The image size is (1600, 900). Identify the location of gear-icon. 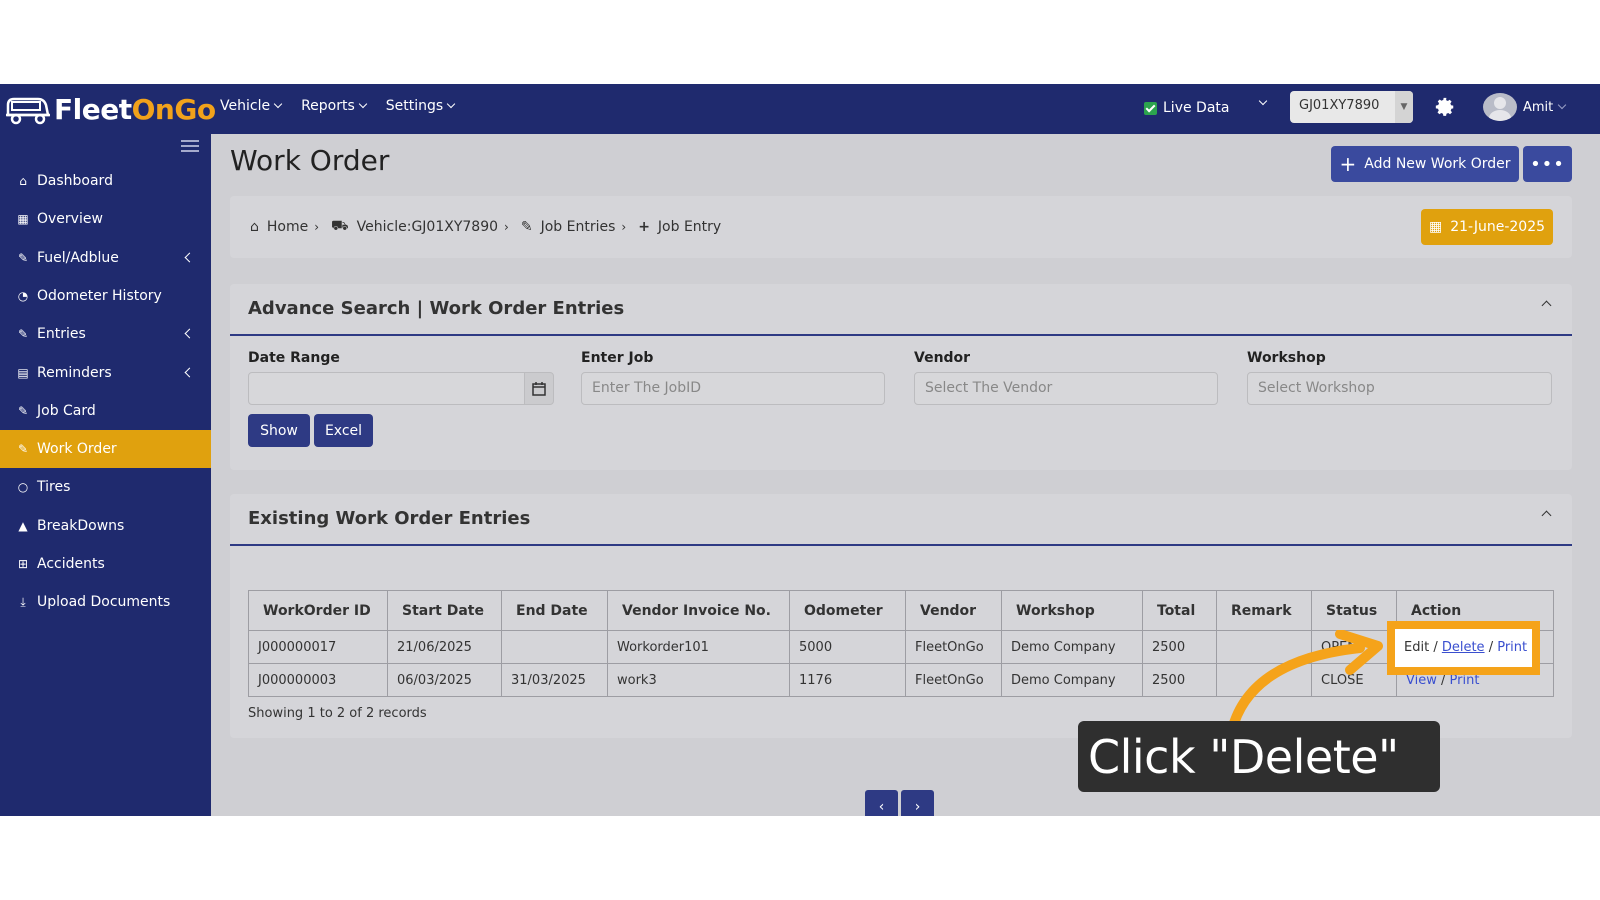
(1445, 107).